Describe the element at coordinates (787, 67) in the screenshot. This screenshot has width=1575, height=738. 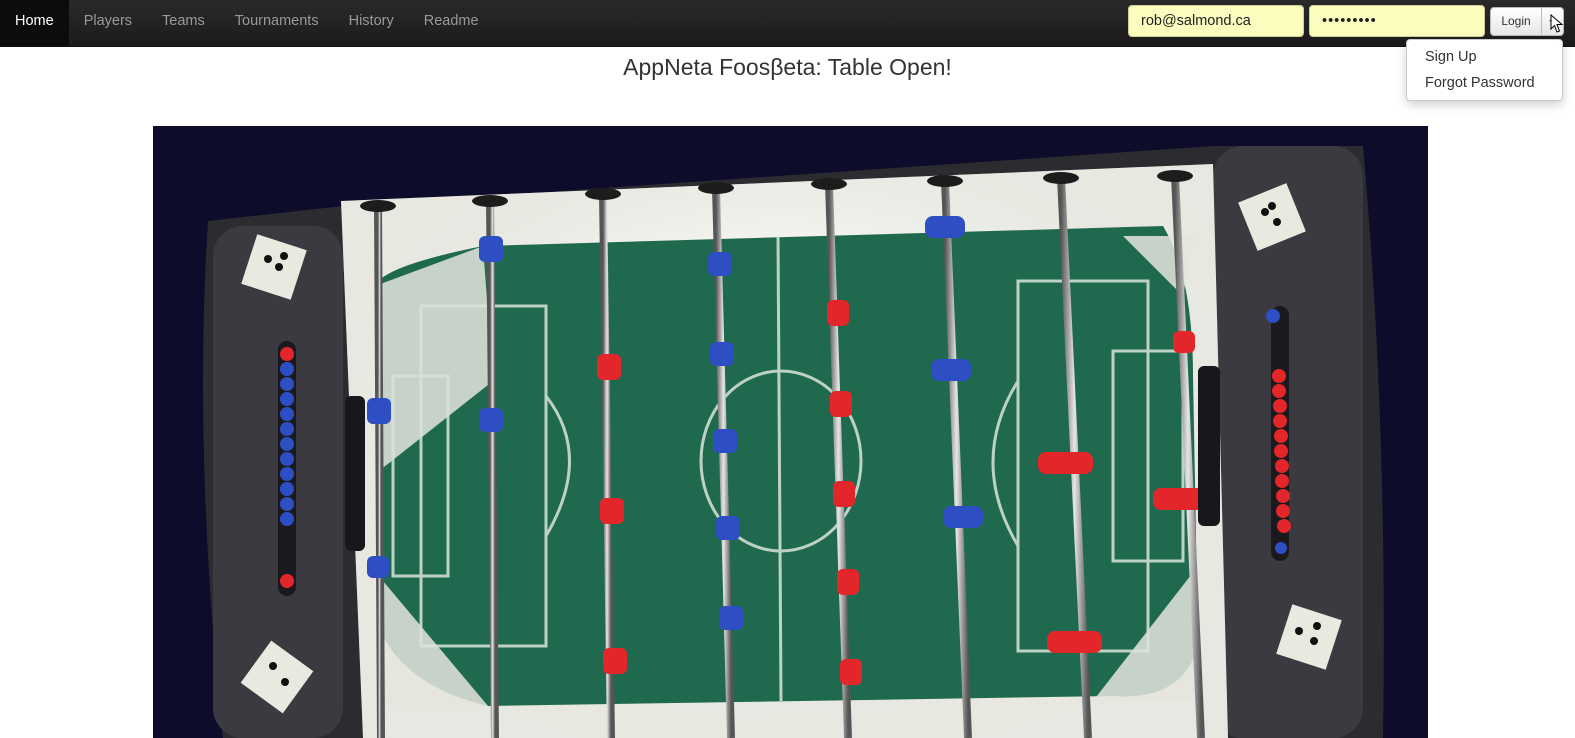
I see `page-title: AppNeta Foosβeta: Table Open!` at that location.